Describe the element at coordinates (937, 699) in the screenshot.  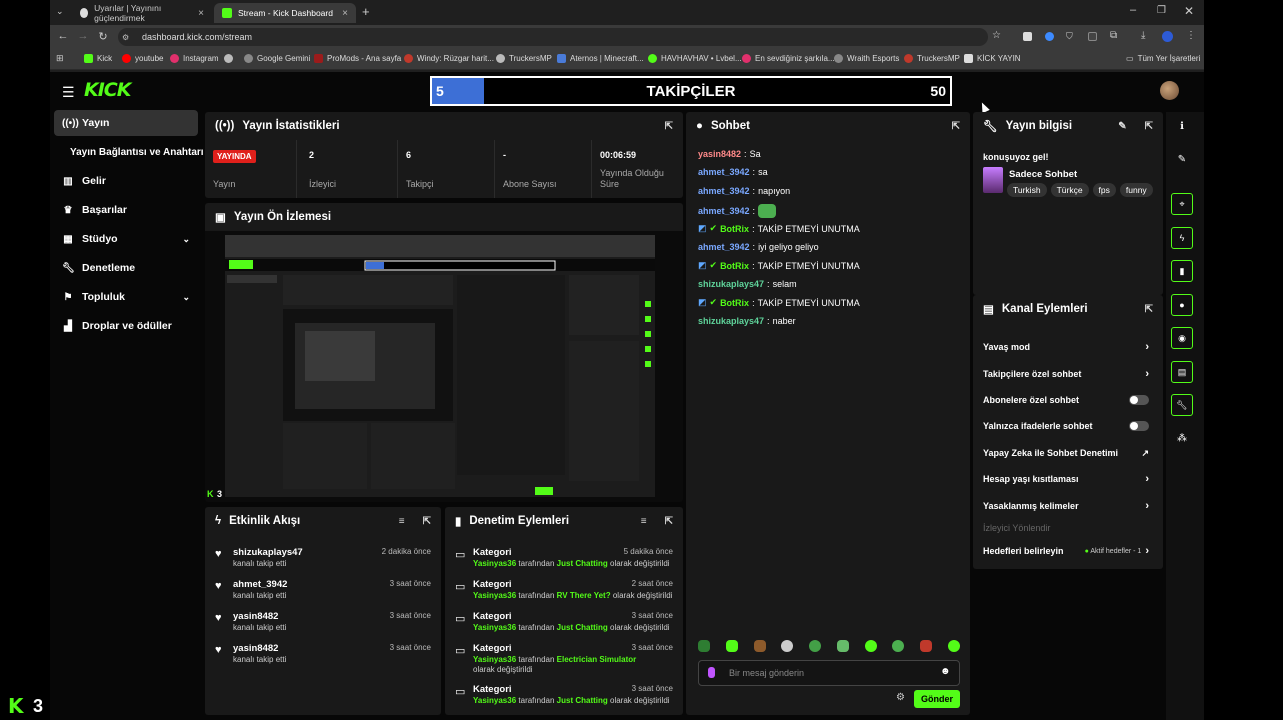
I see `send-button: Gönder` at that location.